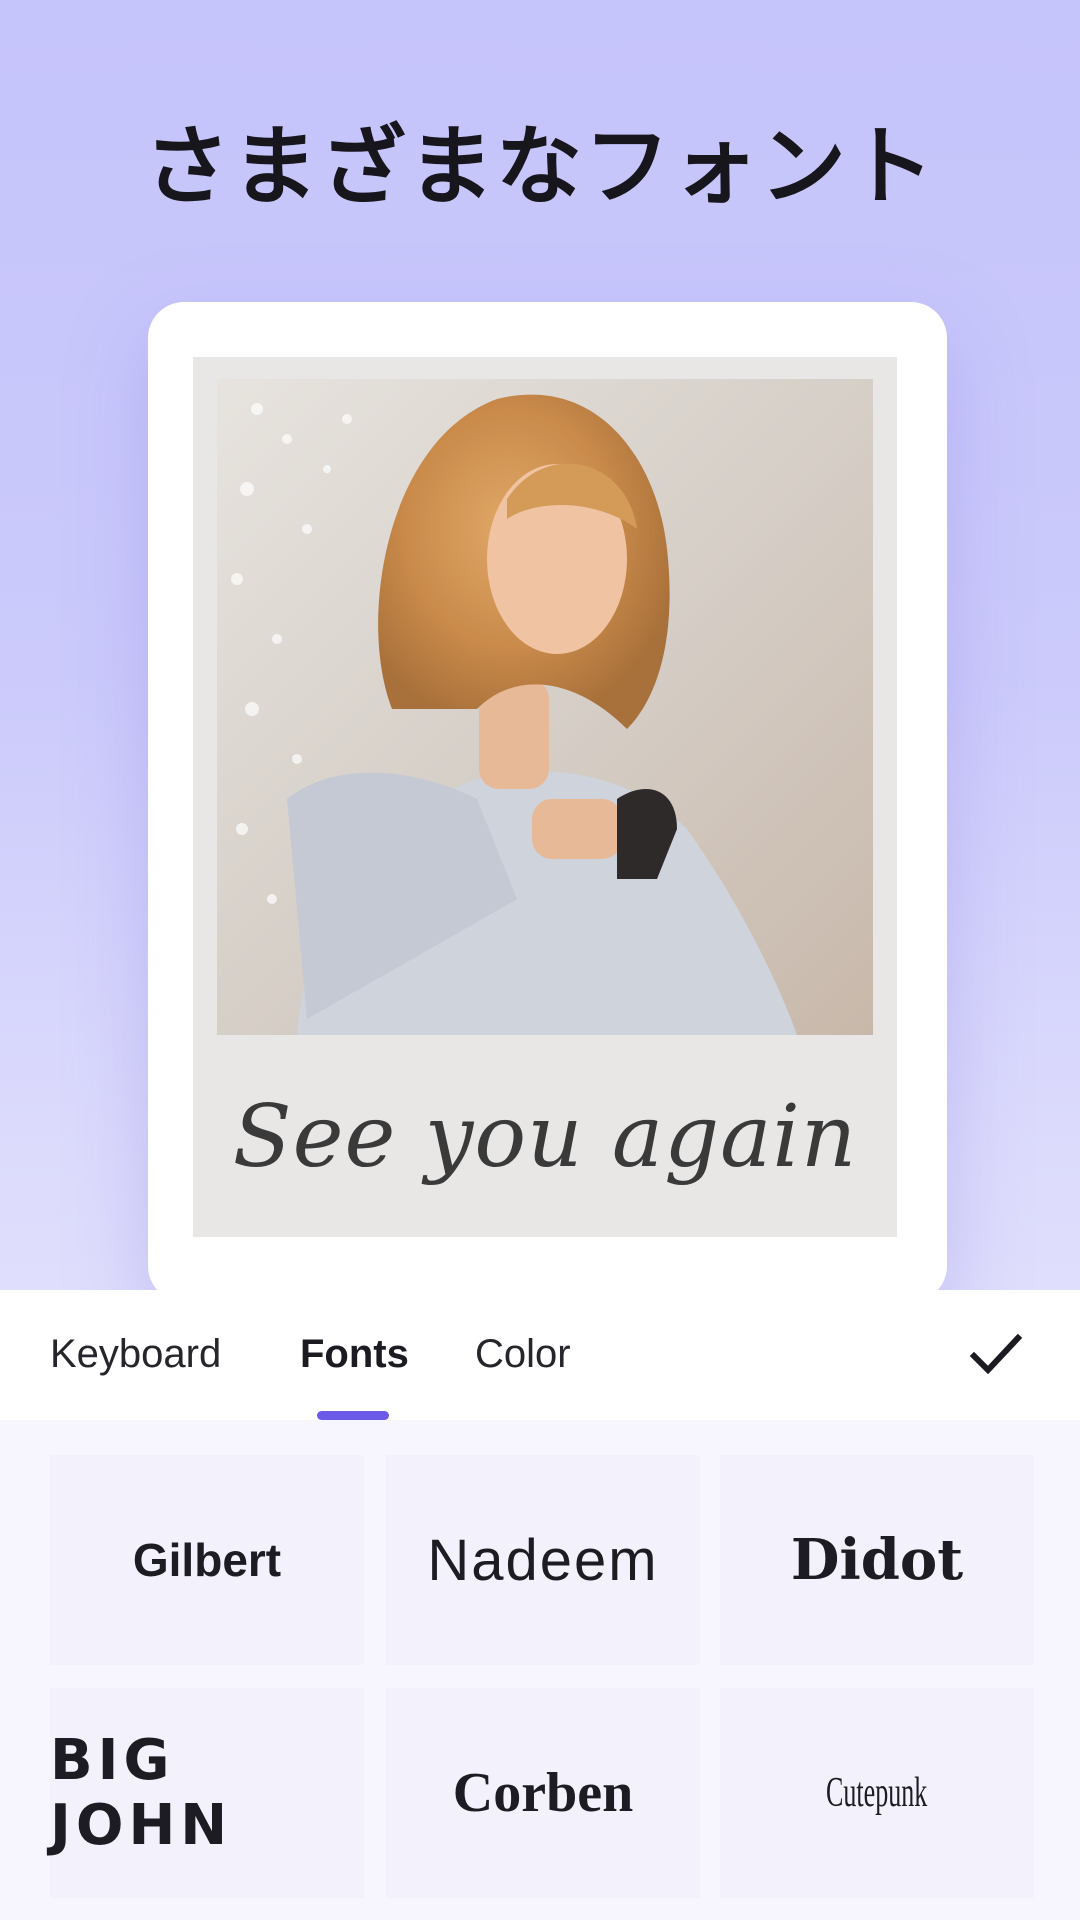 The height and width of the screenshot is (1920, 1080). Describe the element at coordinates (877, 1560) in the screenshot. I see `font-option-didot: Didot` at that location.